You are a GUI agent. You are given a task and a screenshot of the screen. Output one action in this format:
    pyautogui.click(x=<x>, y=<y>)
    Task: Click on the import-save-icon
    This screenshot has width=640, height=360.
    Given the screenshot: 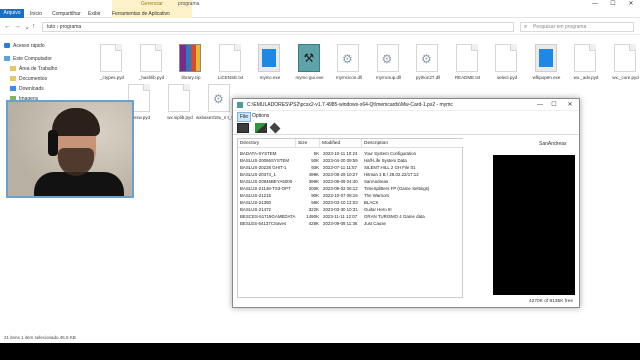 What is the action you would take?
    pyautogui.click(x=275, y=128)
    